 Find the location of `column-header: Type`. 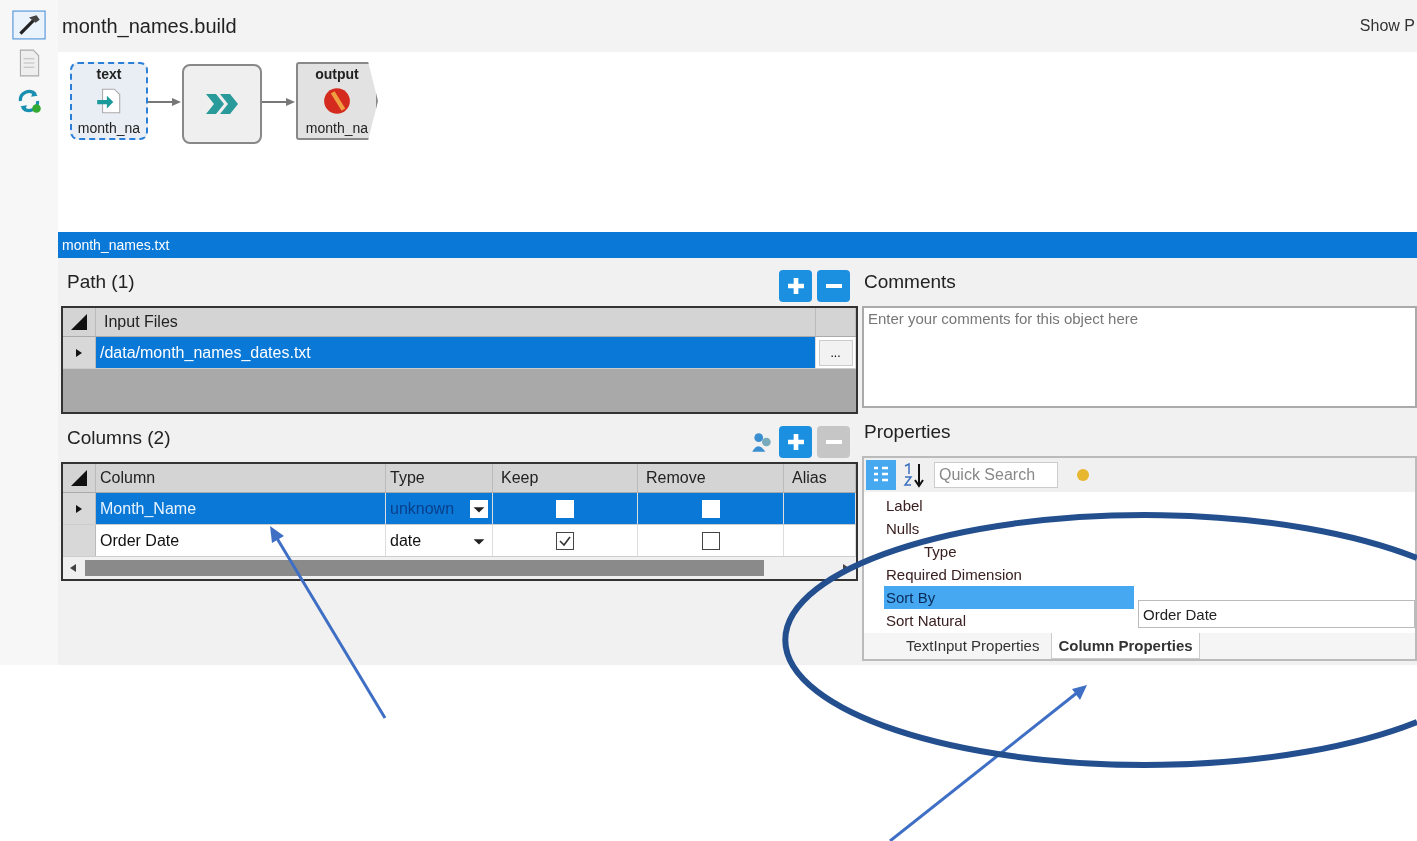

column-header: Type is located at coordinates (439, 478).